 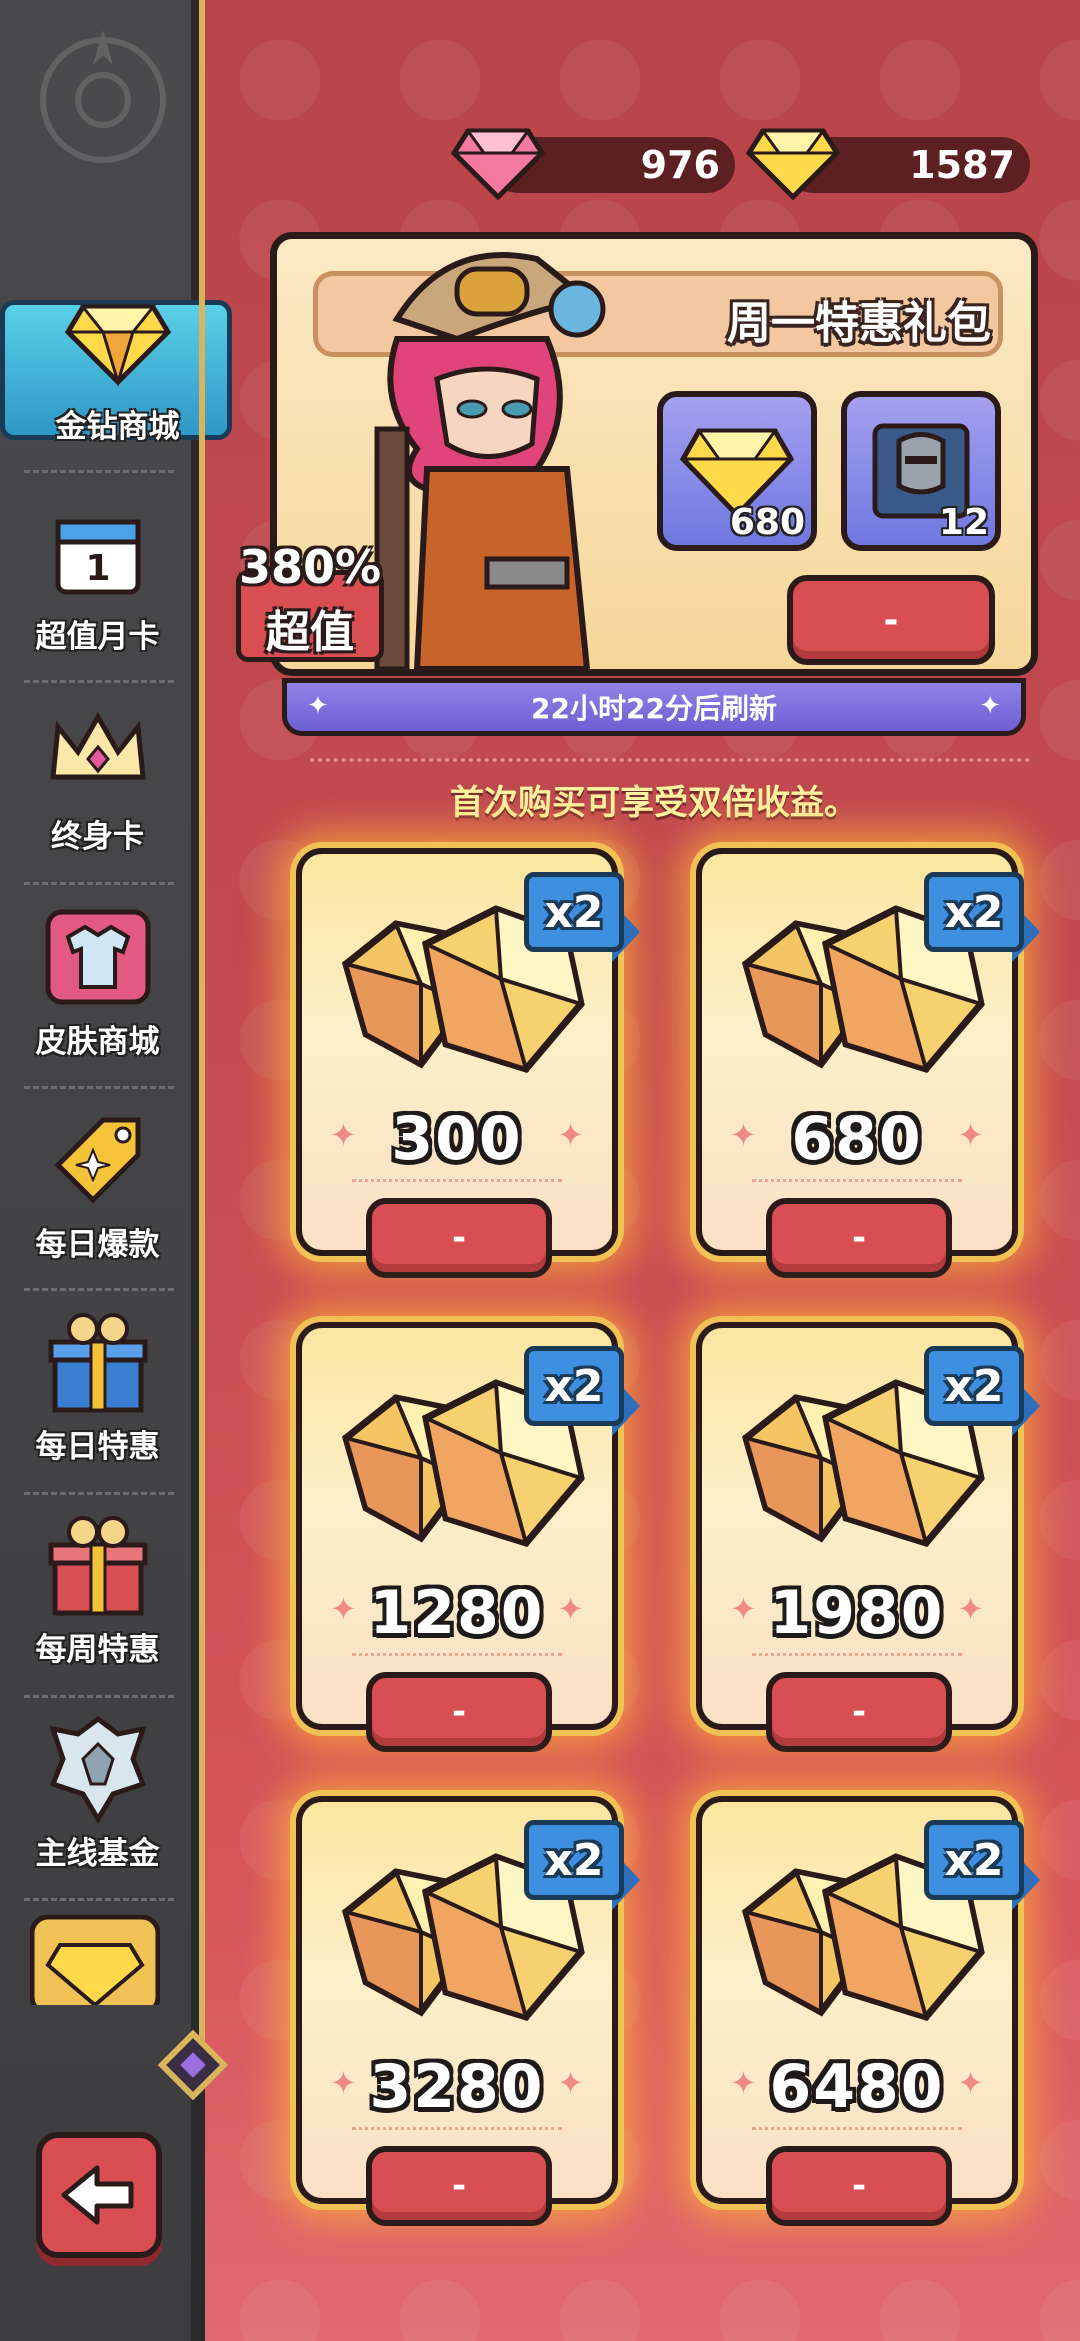 I want to click on weekly-pack-title: 周一特惠礼包, so click(x=859, y=323).